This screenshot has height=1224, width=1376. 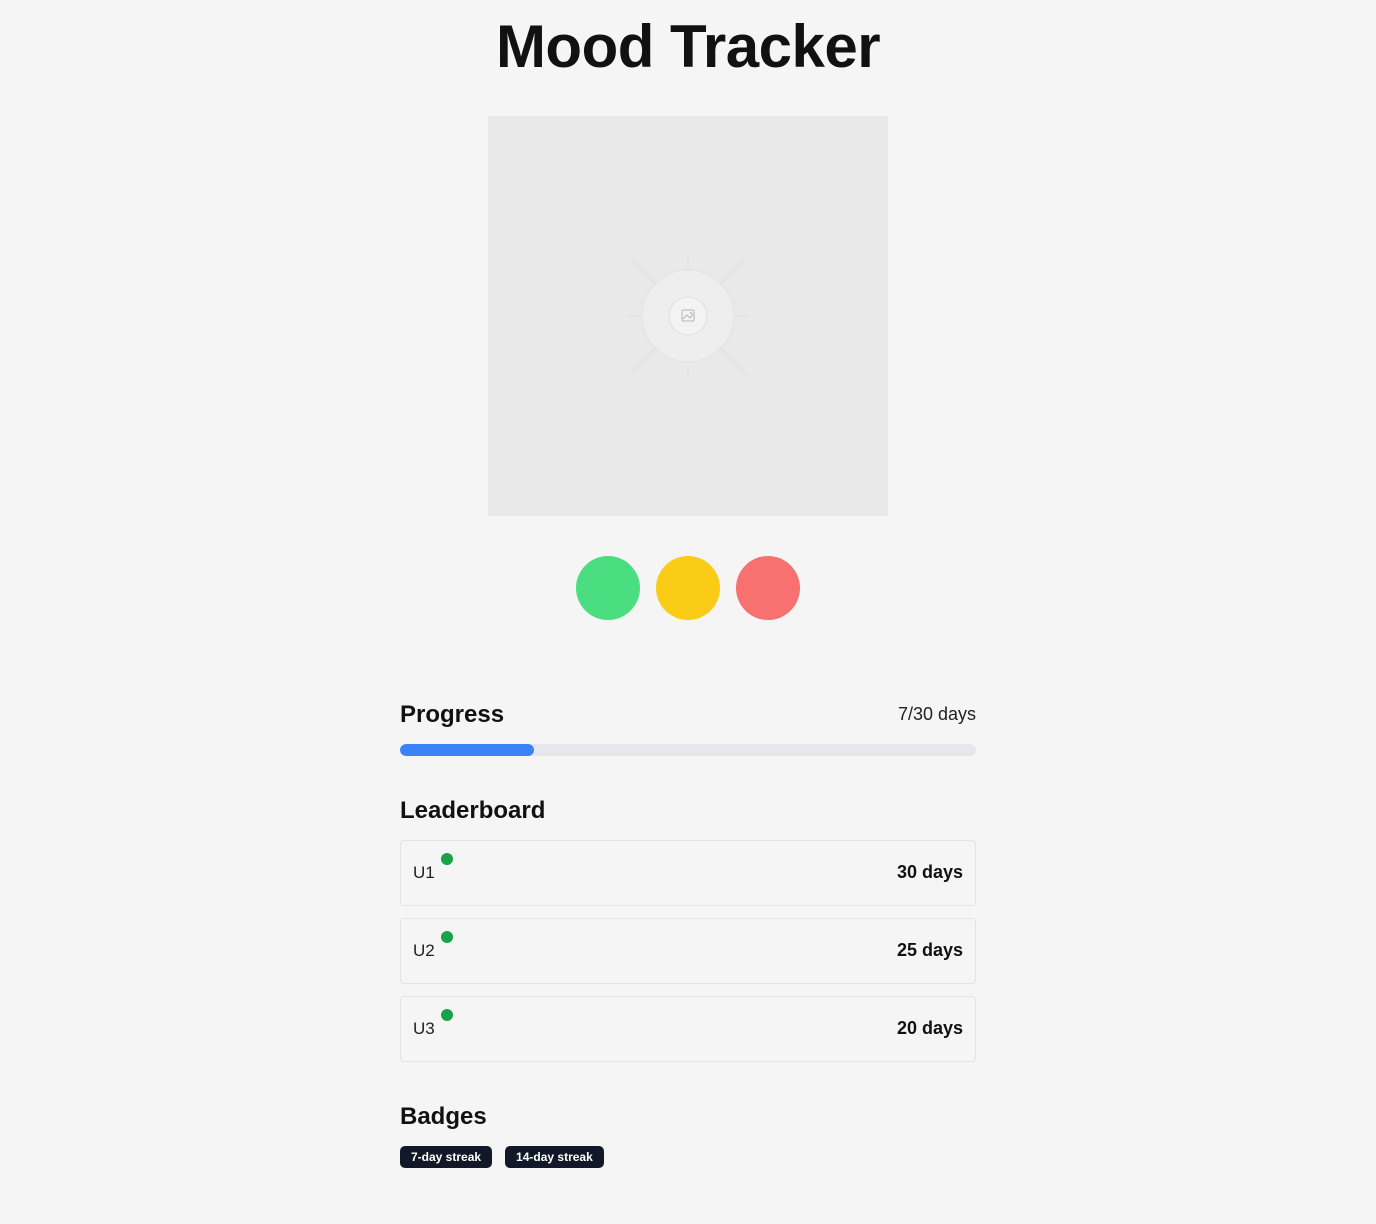 What do you see at coordinates (688, 951) in the screenshot?
I see `leaderboard-row: U2 25 days` at bounding box center [688, 951].